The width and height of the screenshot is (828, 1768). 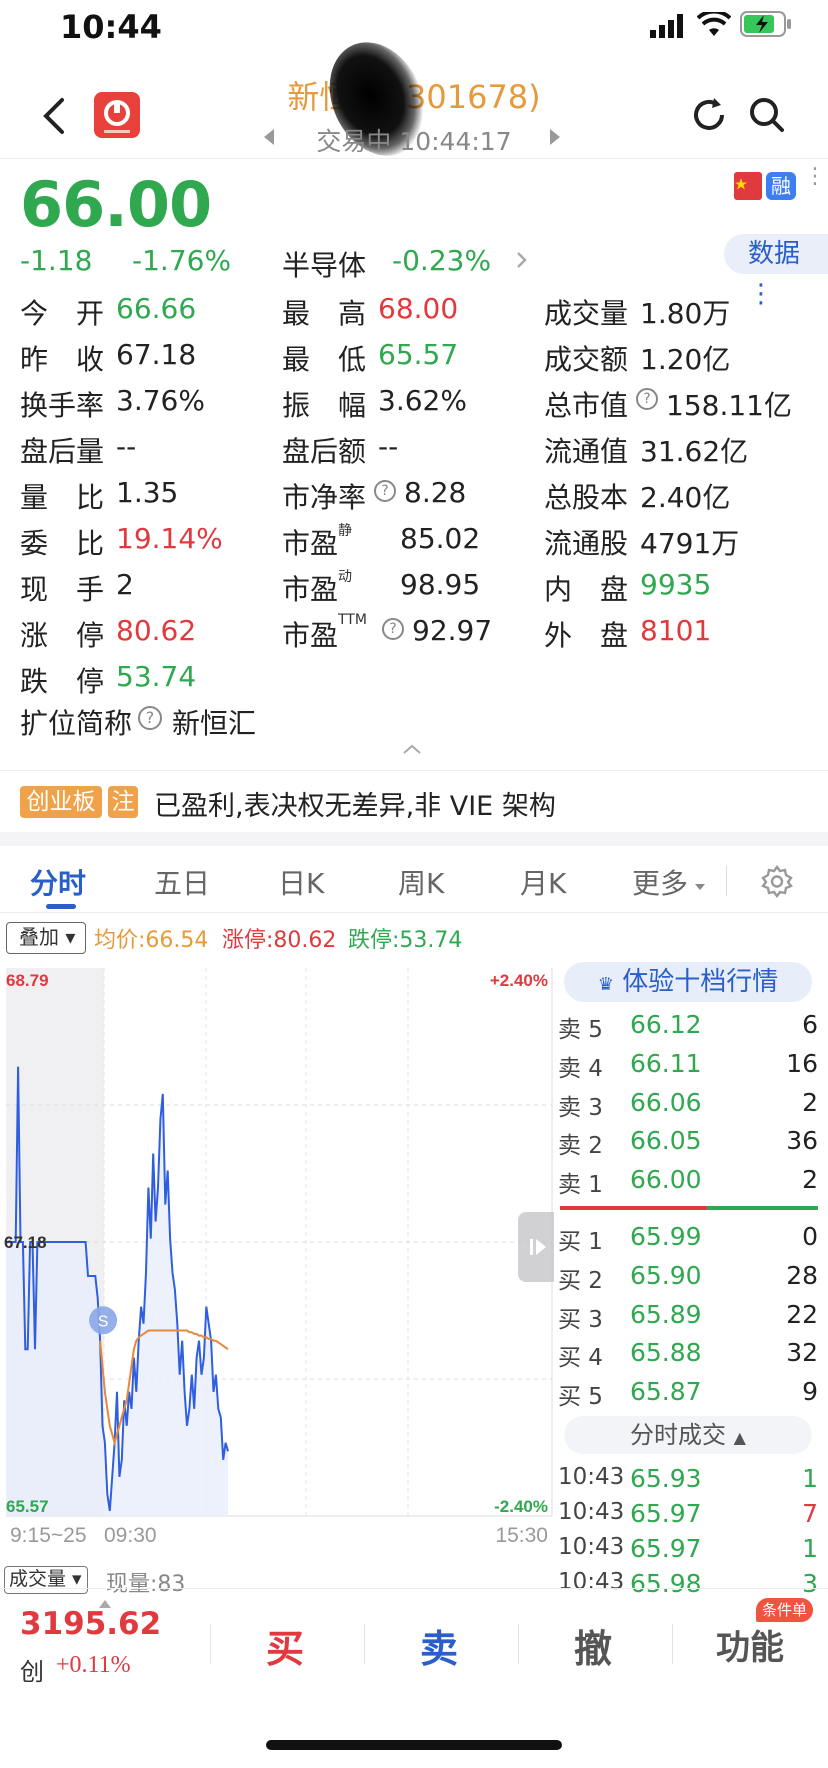 I want to click on registration-tag: 注, so click(x=123, y=802).